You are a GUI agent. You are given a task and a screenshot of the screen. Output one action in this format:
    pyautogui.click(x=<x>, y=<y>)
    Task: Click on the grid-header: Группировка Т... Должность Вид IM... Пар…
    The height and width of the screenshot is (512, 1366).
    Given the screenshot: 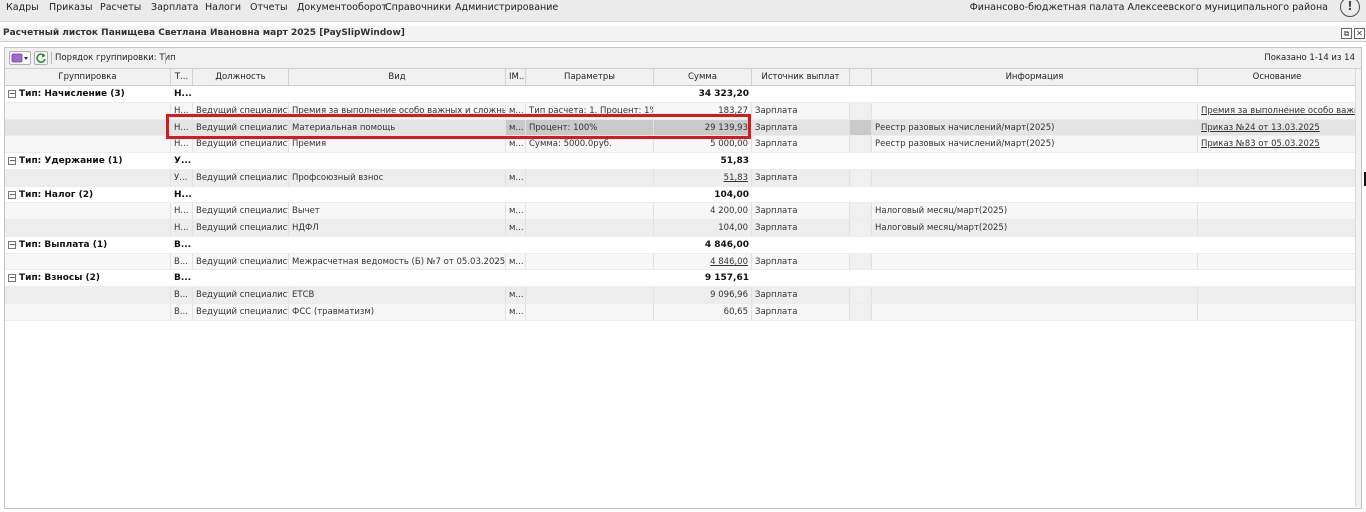 What is the action you would take?
    pyautogui.click(x=681, y=77)
    